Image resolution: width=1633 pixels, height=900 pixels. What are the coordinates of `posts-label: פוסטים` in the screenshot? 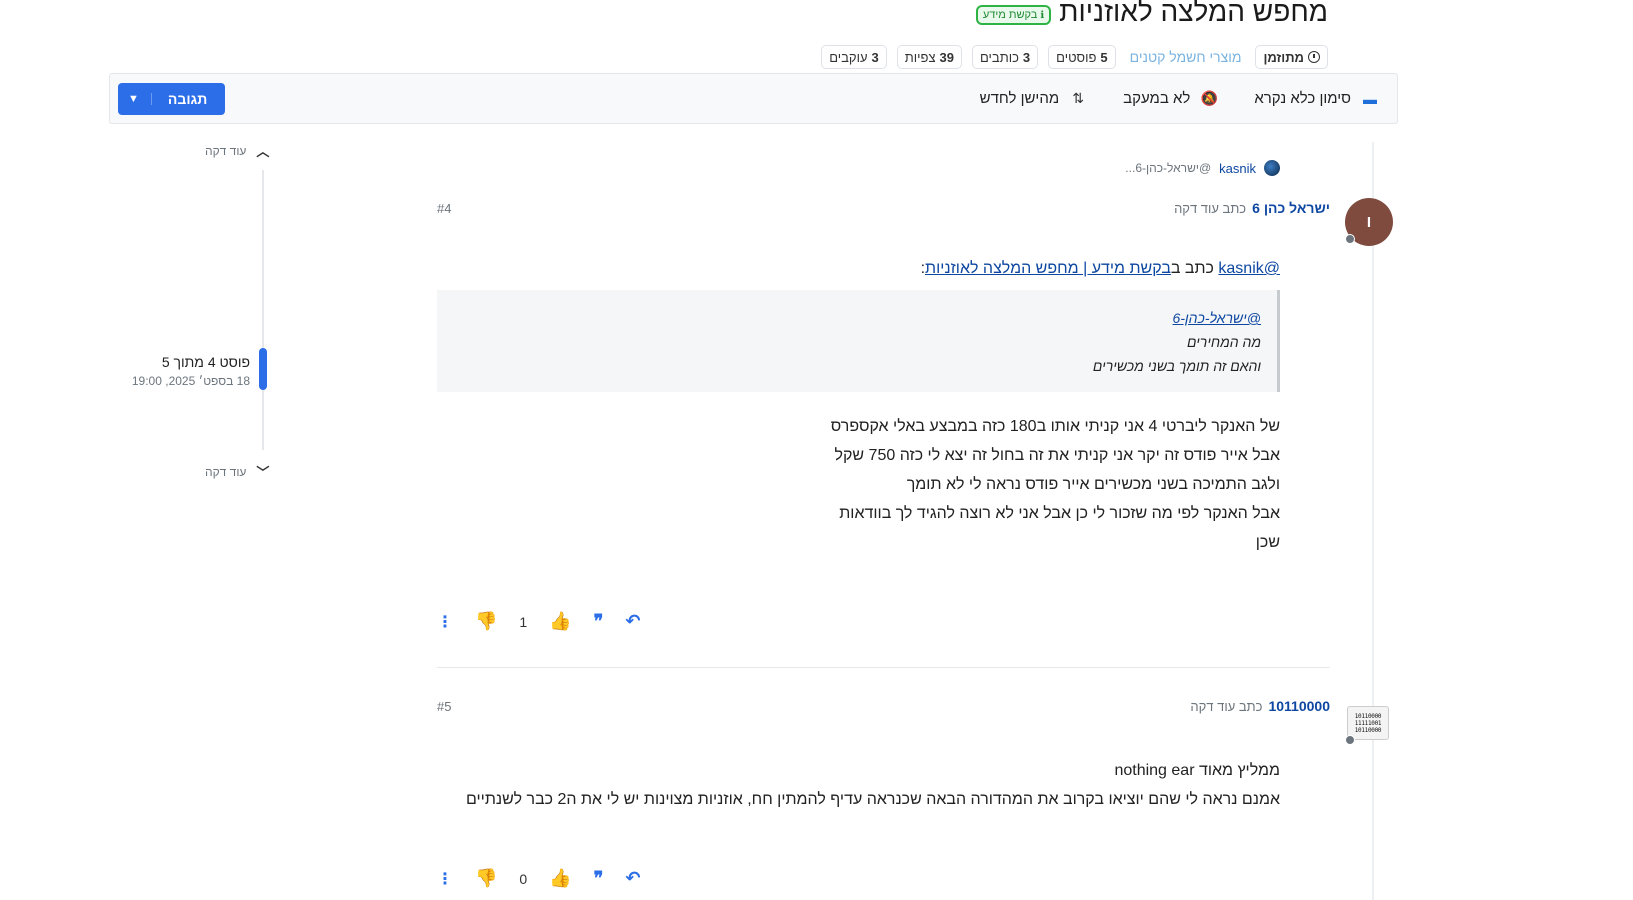 It's located at (1076, 57).